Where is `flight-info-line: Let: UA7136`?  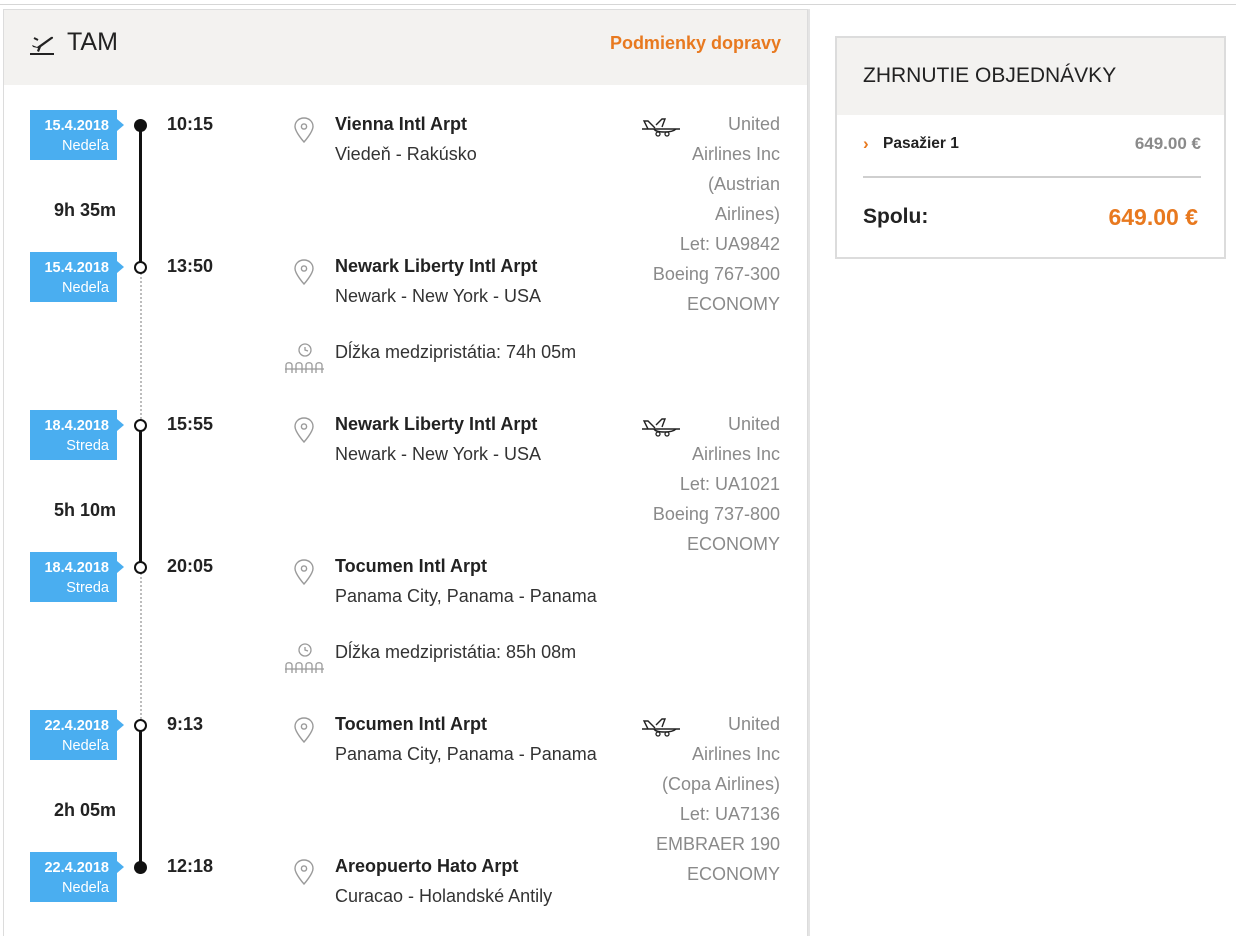 flight-info-line: Let: UA7136 is located at coordinates (729, 814).